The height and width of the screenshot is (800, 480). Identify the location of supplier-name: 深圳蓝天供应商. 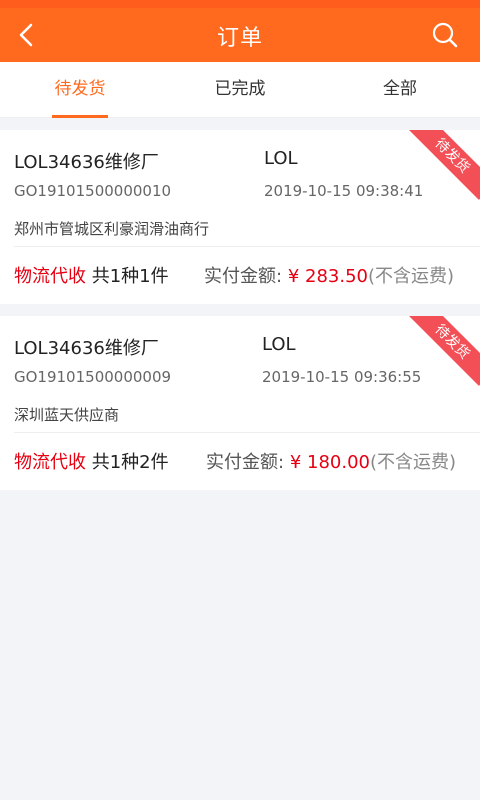
(67, 415).